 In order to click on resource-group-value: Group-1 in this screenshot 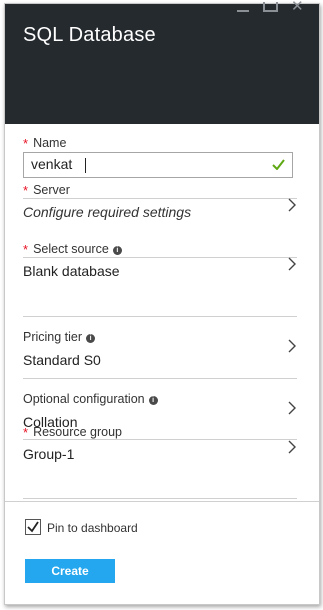, I will do `click(49, 454)`.